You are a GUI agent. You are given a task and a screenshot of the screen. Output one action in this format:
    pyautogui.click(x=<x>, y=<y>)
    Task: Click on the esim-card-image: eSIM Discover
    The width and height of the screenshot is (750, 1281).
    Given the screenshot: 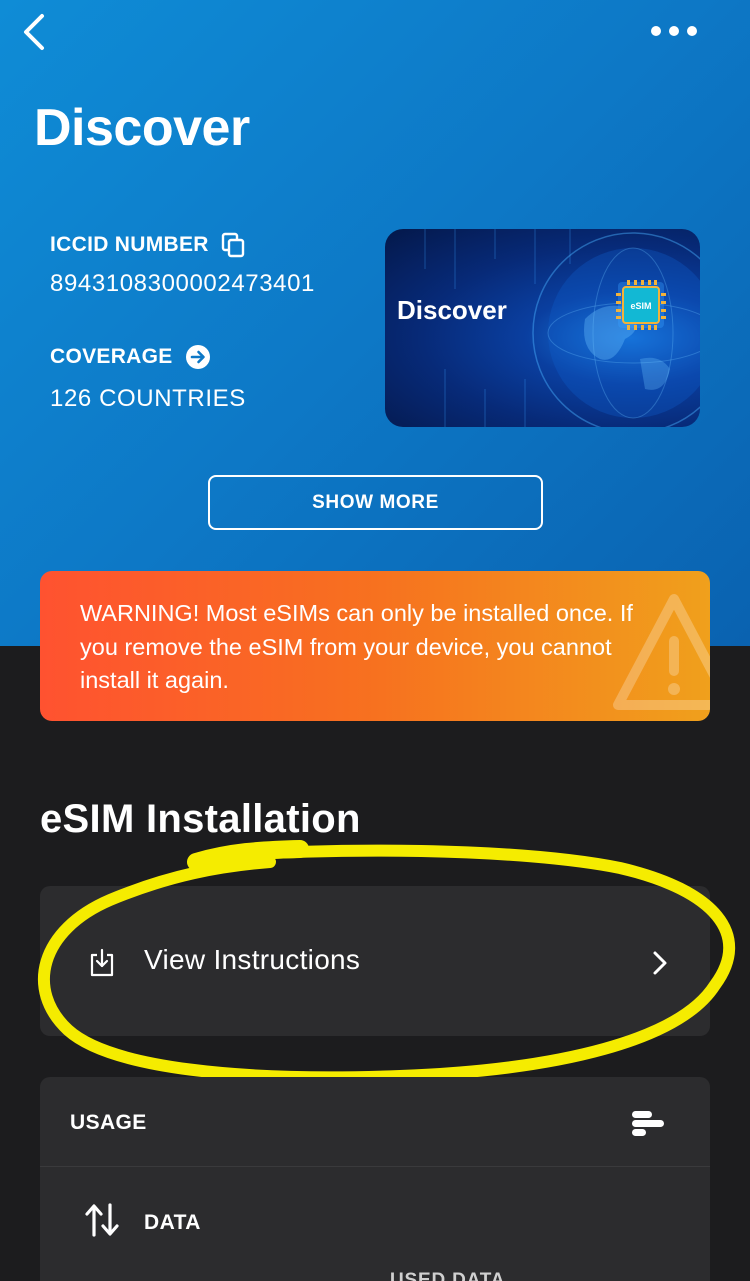 What is the action you would take?
    pyautogui.click(x=542, y=328)
    